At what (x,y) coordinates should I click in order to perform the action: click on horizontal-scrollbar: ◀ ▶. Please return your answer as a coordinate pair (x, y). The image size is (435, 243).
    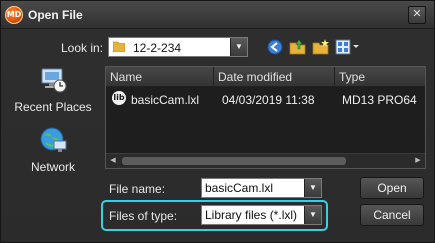
    Looking at the image, I should click on (265, 160).